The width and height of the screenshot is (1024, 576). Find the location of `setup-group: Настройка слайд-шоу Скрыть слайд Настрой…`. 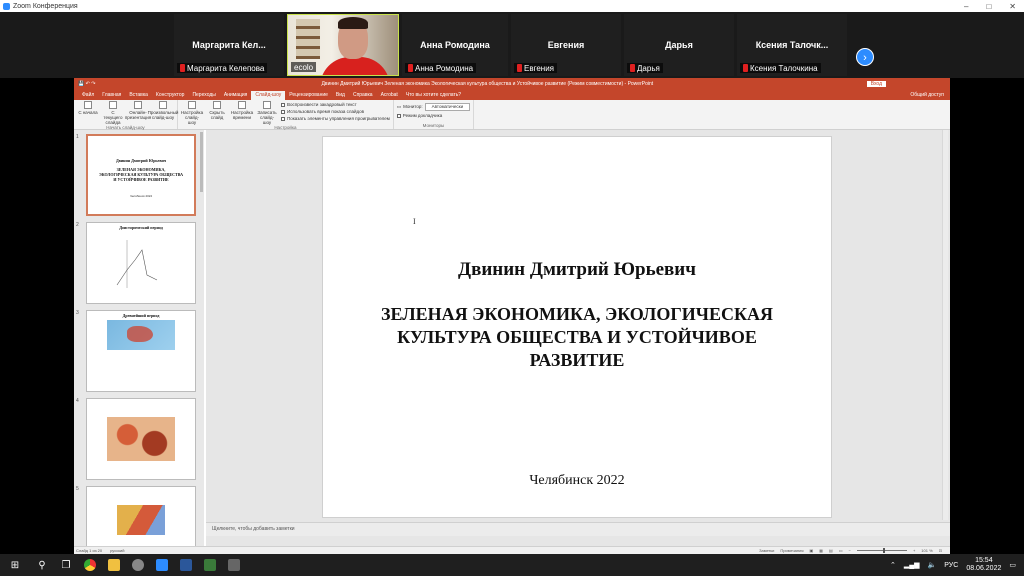

setup-group: Настройка слайд-шоу Скрыть слайд Настрой… is located at coordinates (286, 115).